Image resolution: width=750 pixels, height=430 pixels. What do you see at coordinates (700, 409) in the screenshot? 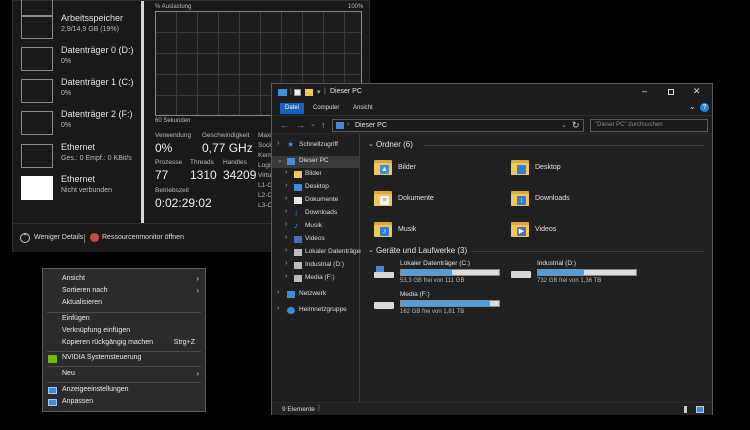
I see `large-icons-view-icon` at bounding box center [700, 409].